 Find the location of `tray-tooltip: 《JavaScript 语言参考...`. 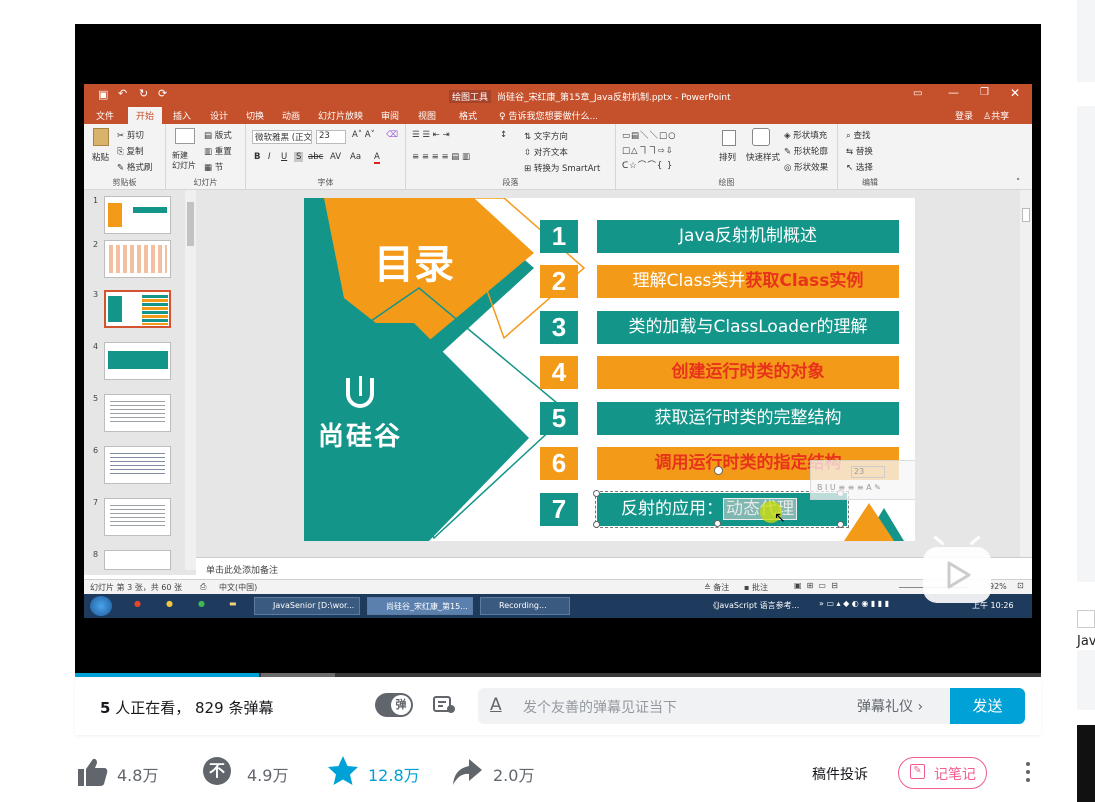

tray-tooltip: 《JavaScript 语言参考... is located at coordinates (754, 605).